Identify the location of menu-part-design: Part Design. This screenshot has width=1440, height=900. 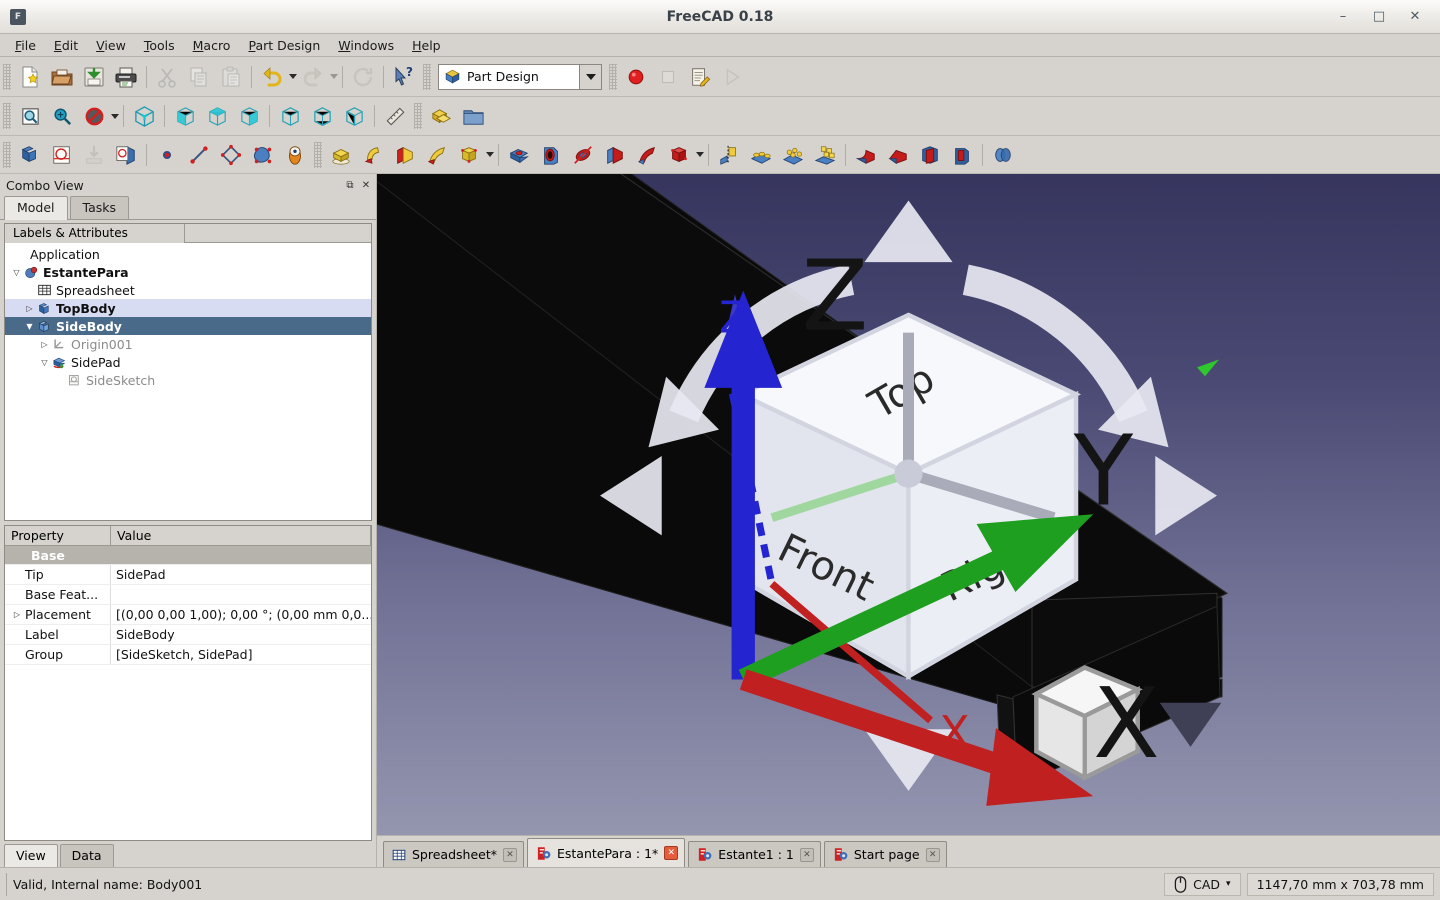
(284, 45).